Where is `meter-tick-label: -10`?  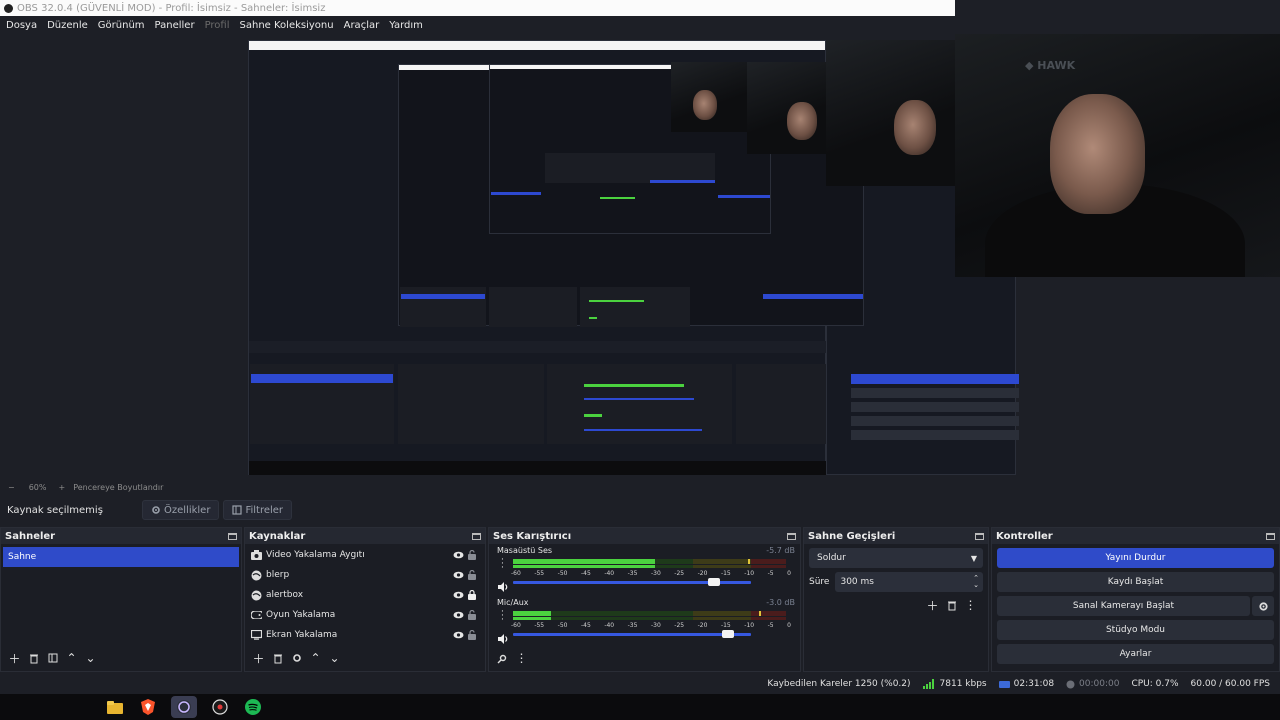 meter-tick-label: -10 is located at coordinates (749, 625).